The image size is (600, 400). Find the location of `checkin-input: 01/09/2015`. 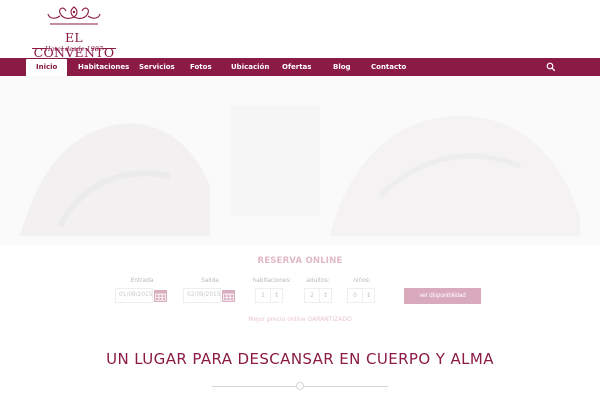

checkin-input: 01/09/2015 is located at coordinates (134, 295).